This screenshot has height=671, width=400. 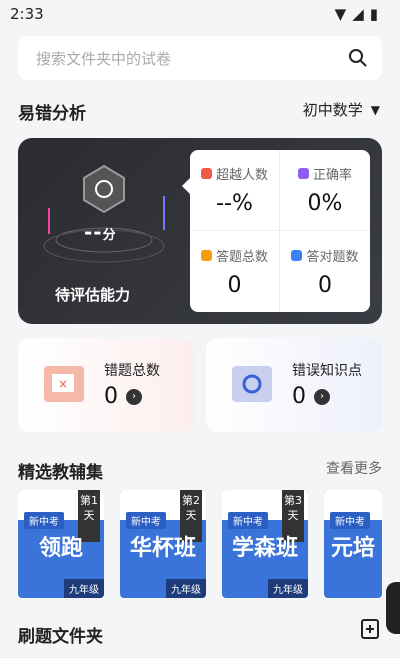 What do you see at coordinates (200, 664) in the screenshot?
I see `bottom-nav` at bounding box center [200, 664].